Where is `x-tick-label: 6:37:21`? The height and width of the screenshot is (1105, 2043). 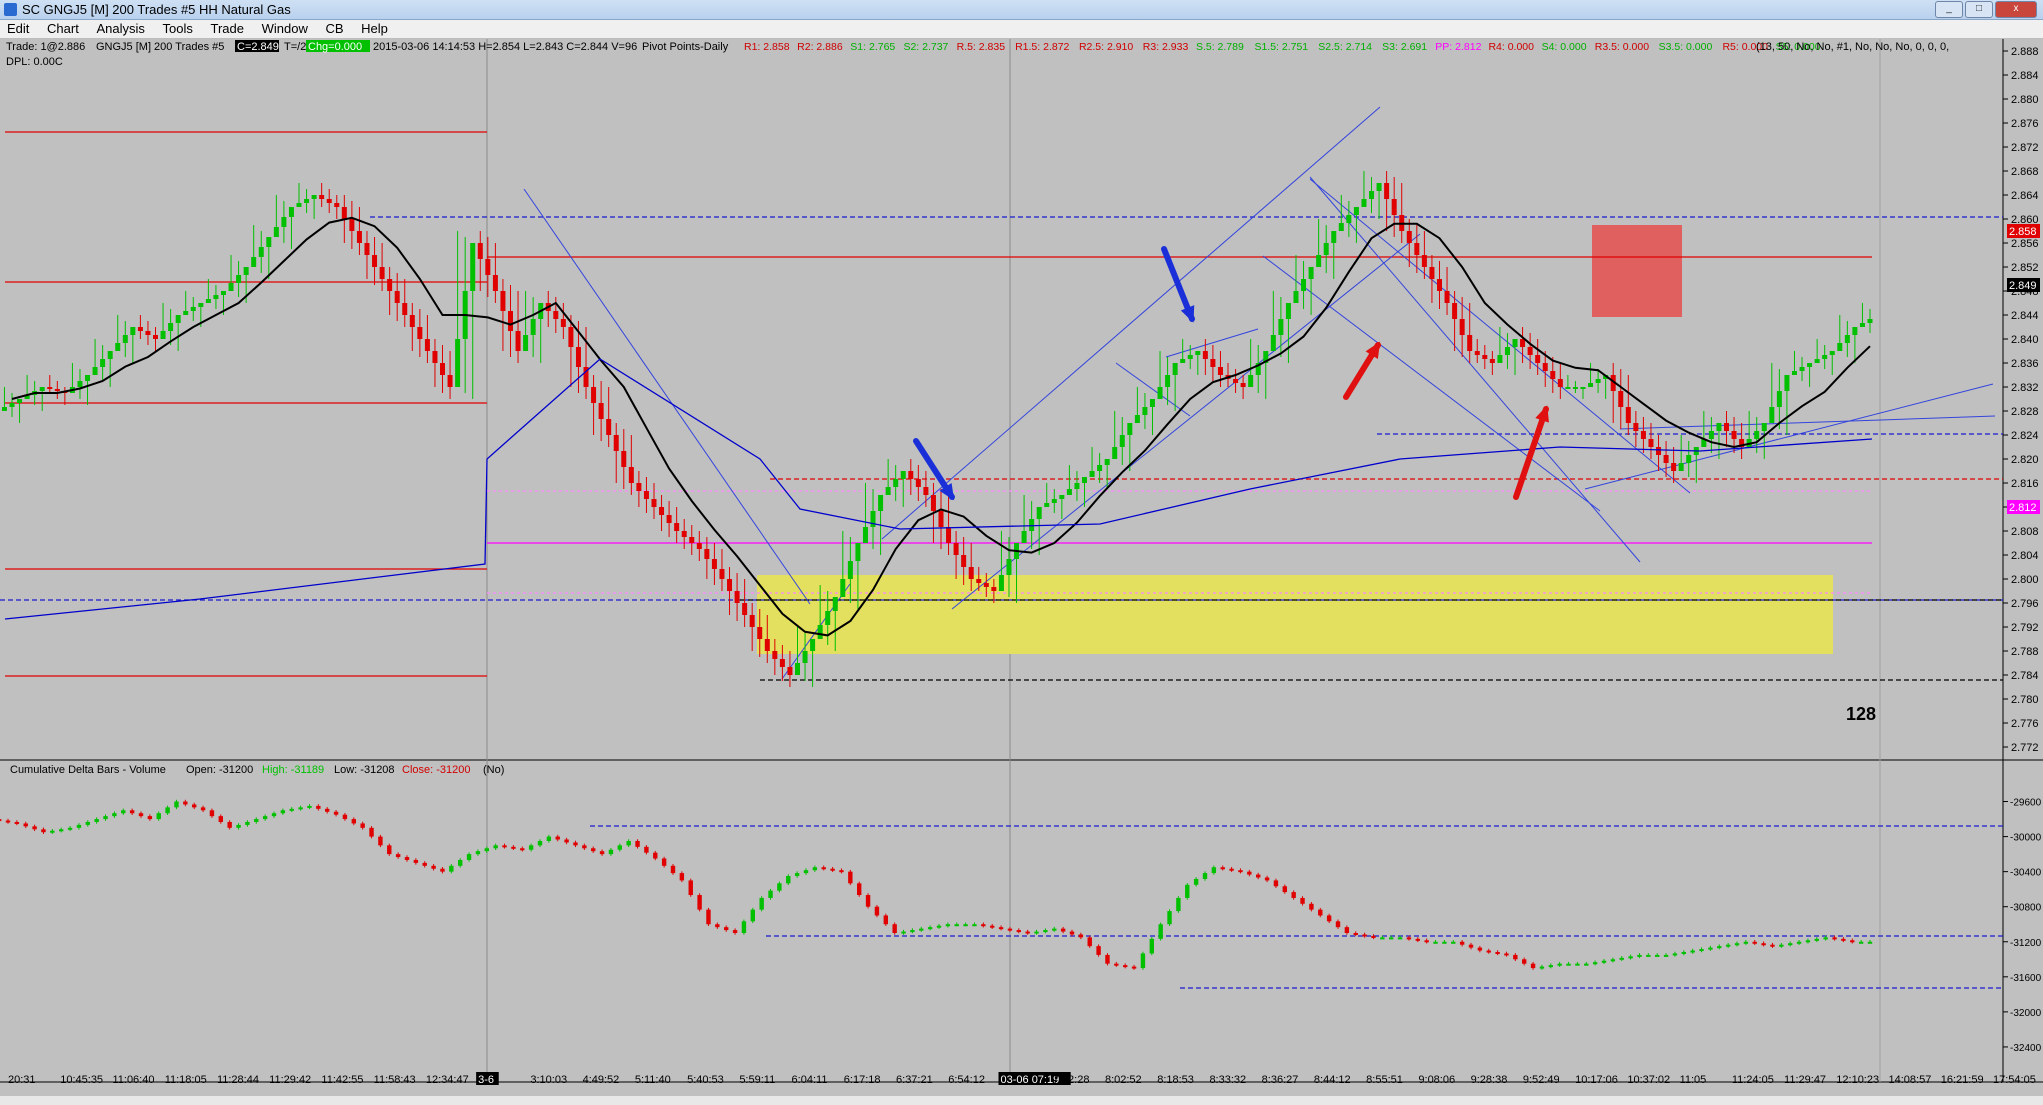
x-tick-label: 6:37:21 is located at coordinates (914, 1080).